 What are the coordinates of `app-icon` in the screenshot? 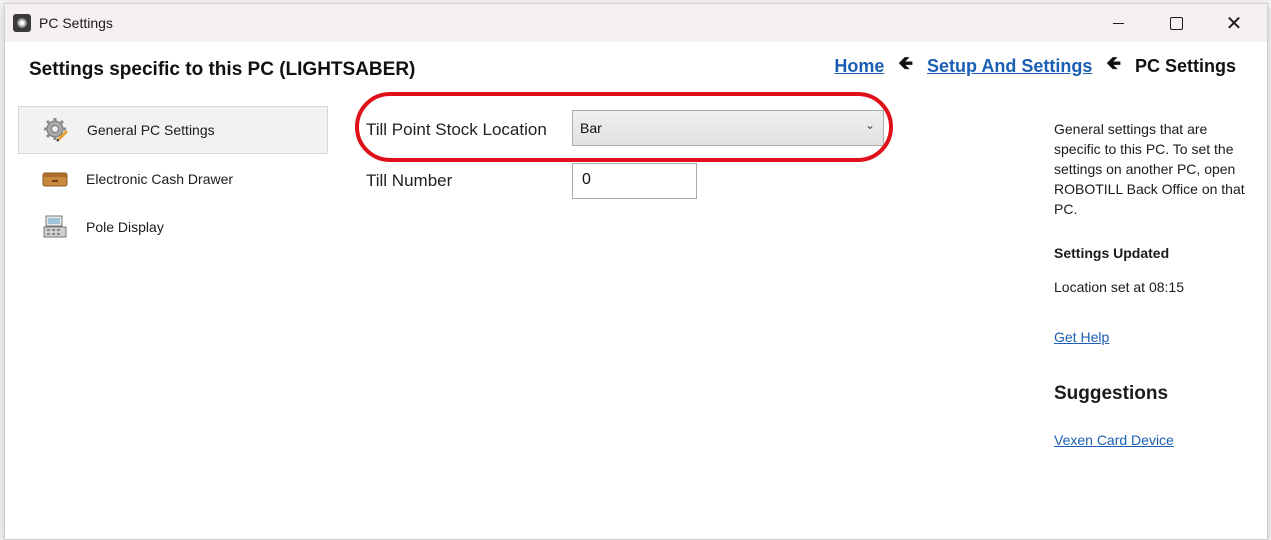 It's located at (22, 23).